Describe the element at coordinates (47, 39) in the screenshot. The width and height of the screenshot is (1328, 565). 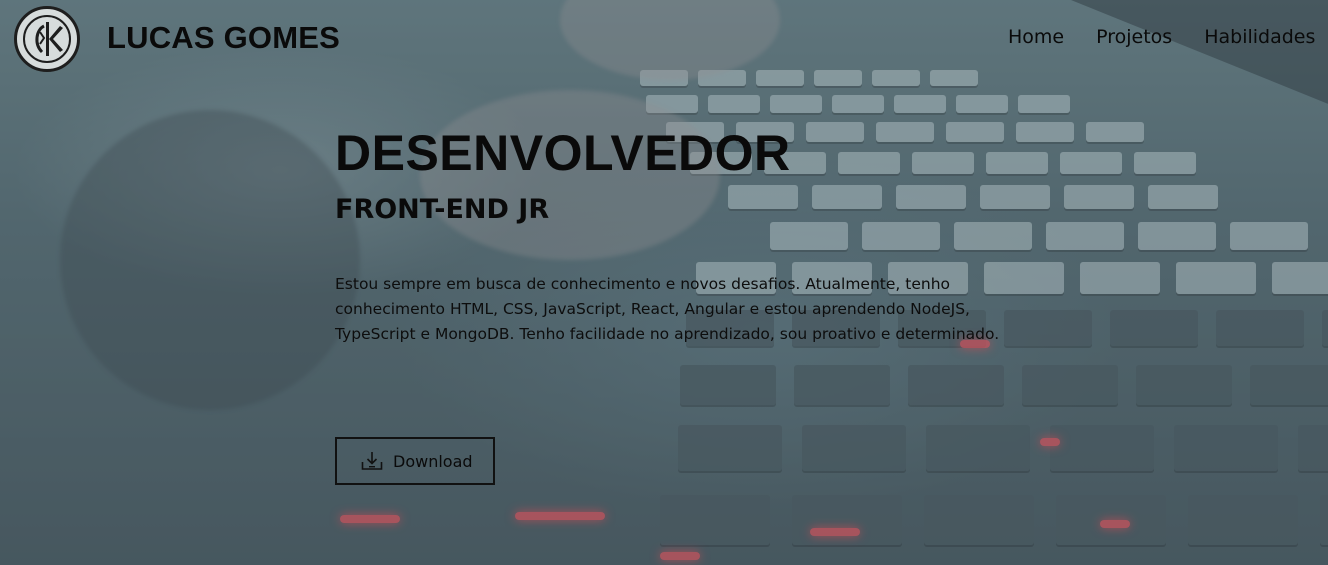
I see `sith-empire-emblem-icon` at that location.